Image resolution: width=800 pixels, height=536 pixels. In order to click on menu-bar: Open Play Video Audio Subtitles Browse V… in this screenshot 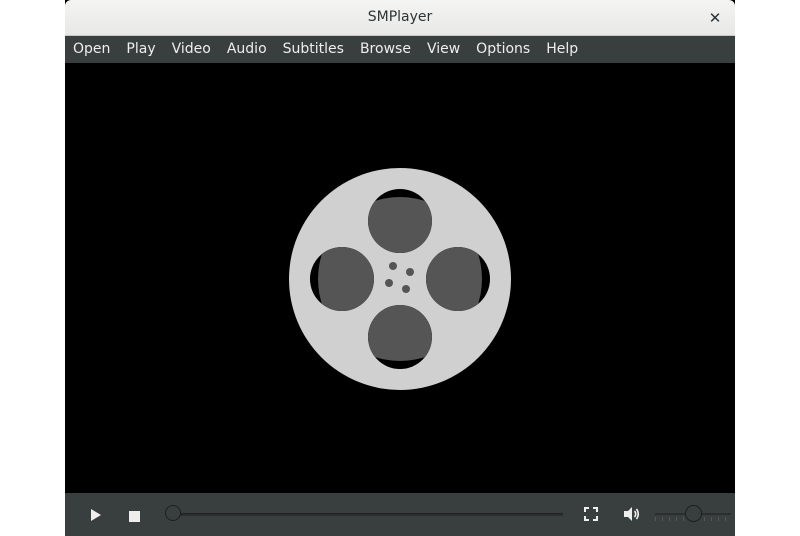, I will do `click(400, 49)`.